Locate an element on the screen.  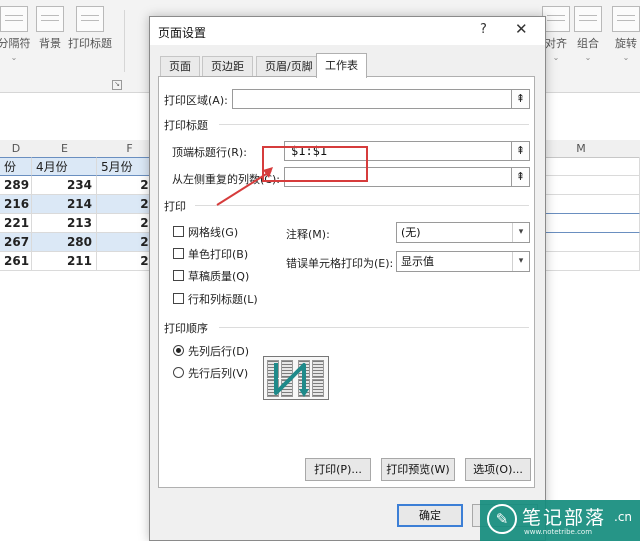
column-header-e: E is located at coordinates (65, 149).